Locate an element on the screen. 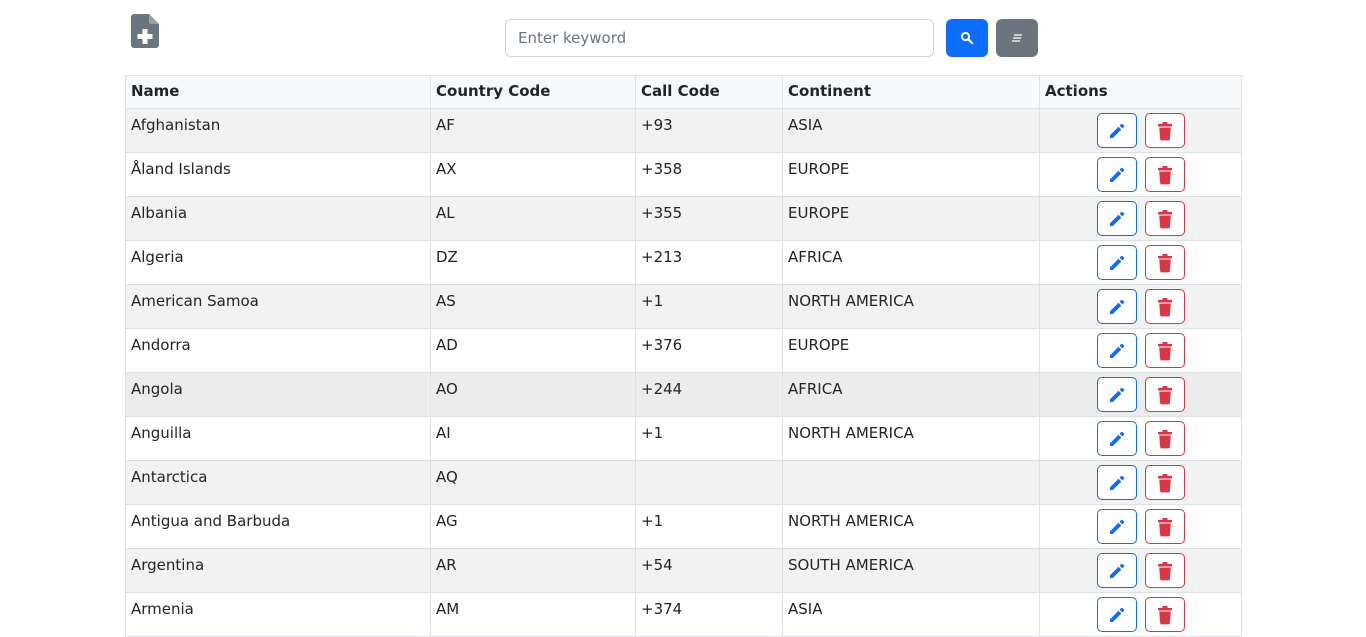  cell-name: Armenia is located at coordinates (278, 614).